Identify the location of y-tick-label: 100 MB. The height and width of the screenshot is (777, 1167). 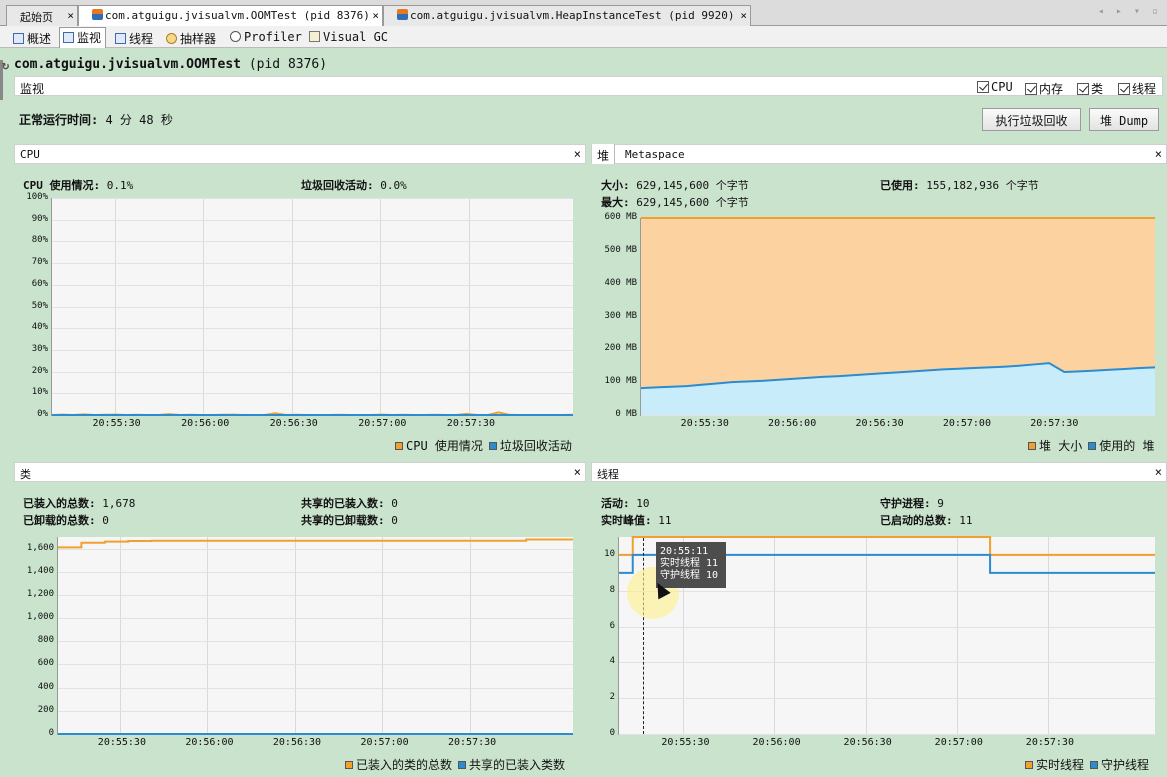
(620, 381).